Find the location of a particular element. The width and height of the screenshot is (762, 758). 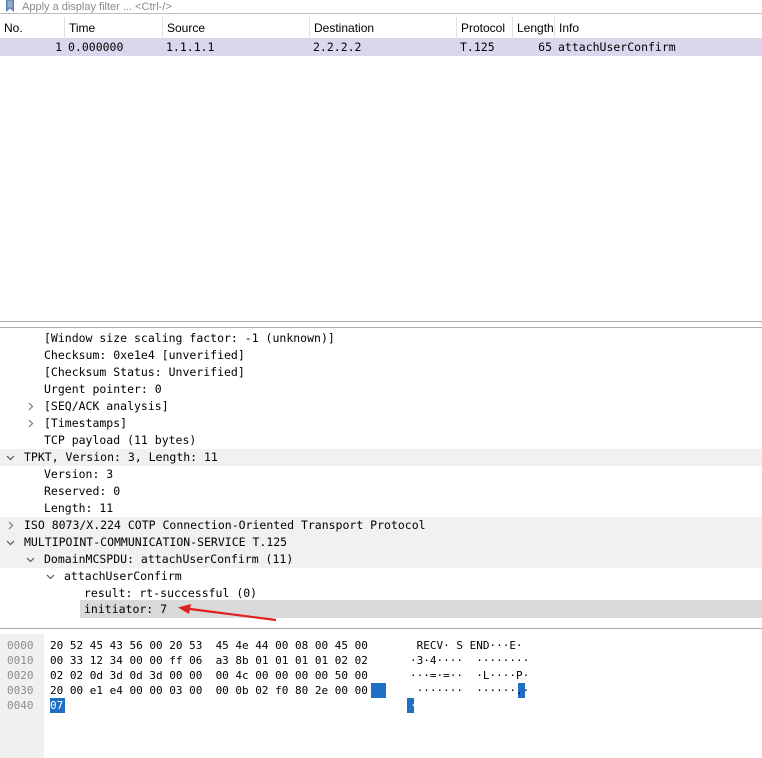

protocol-header-tpkt: TPKT, Version: 3, Length: 11 is located at coordinates (381, 457).